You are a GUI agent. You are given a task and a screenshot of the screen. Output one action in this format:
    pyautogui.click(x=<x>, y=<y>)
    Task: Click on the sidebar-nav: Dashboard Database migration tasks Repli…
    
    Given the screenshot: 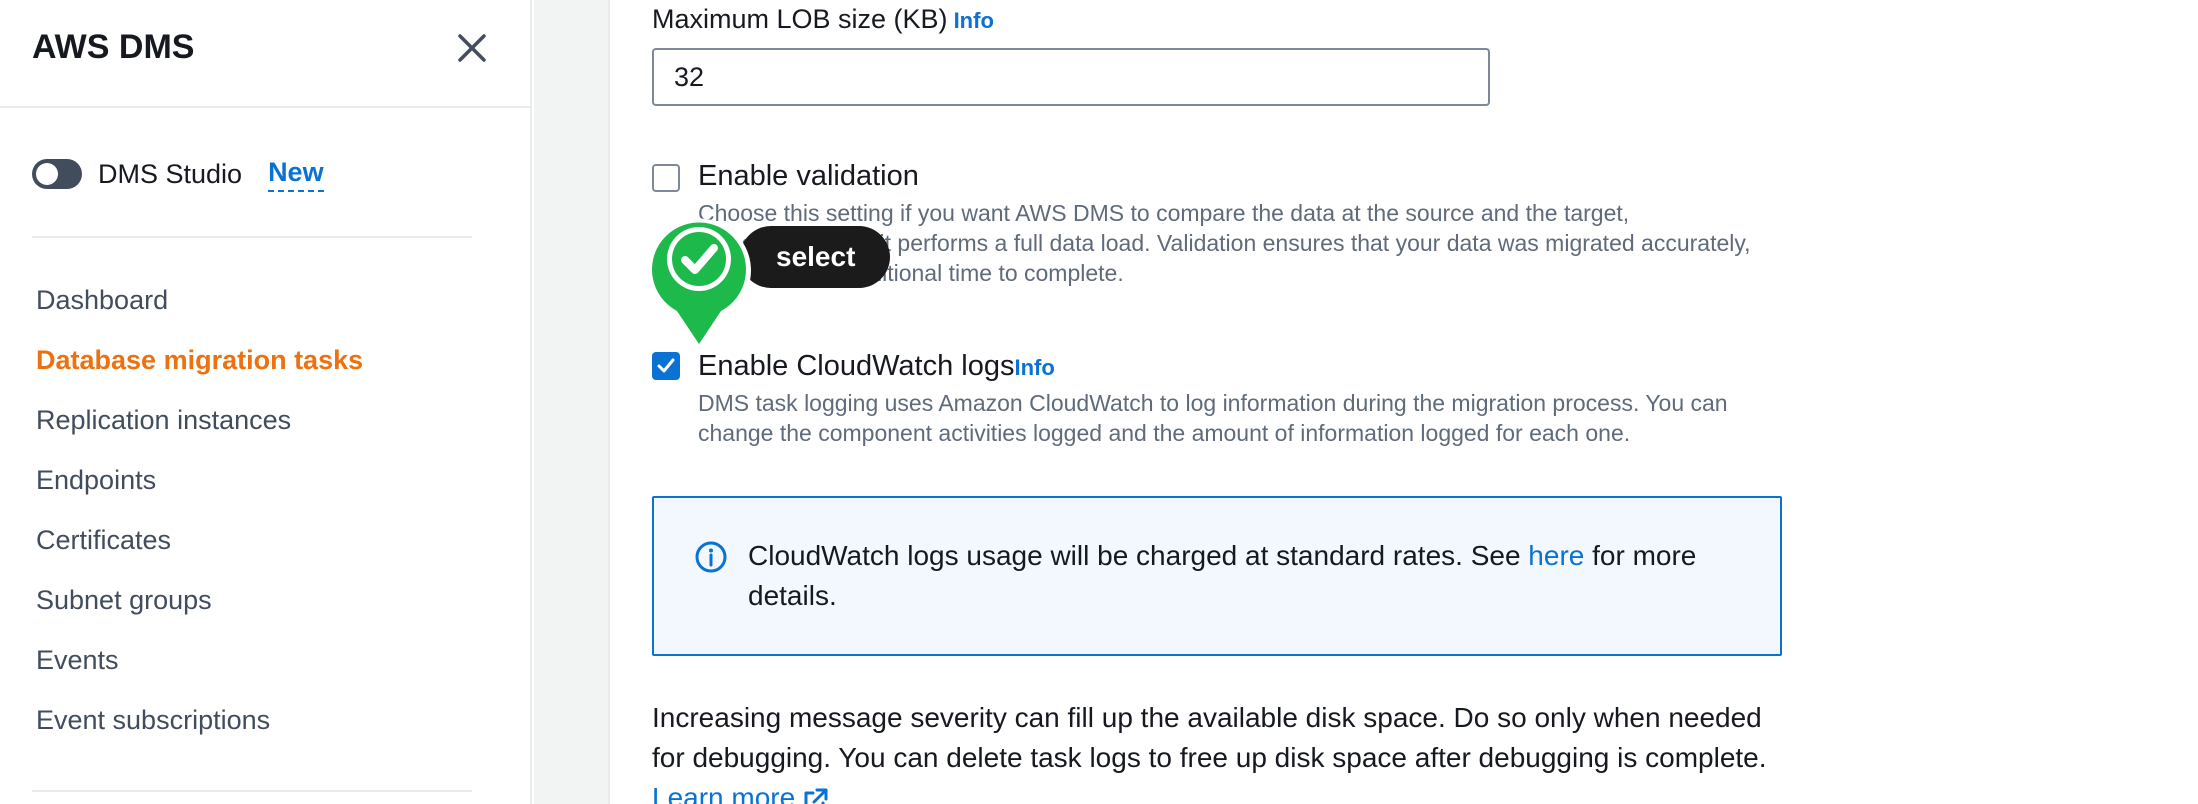 What is the action you would take?
    pyautogui.click(x=199, y=520)
    